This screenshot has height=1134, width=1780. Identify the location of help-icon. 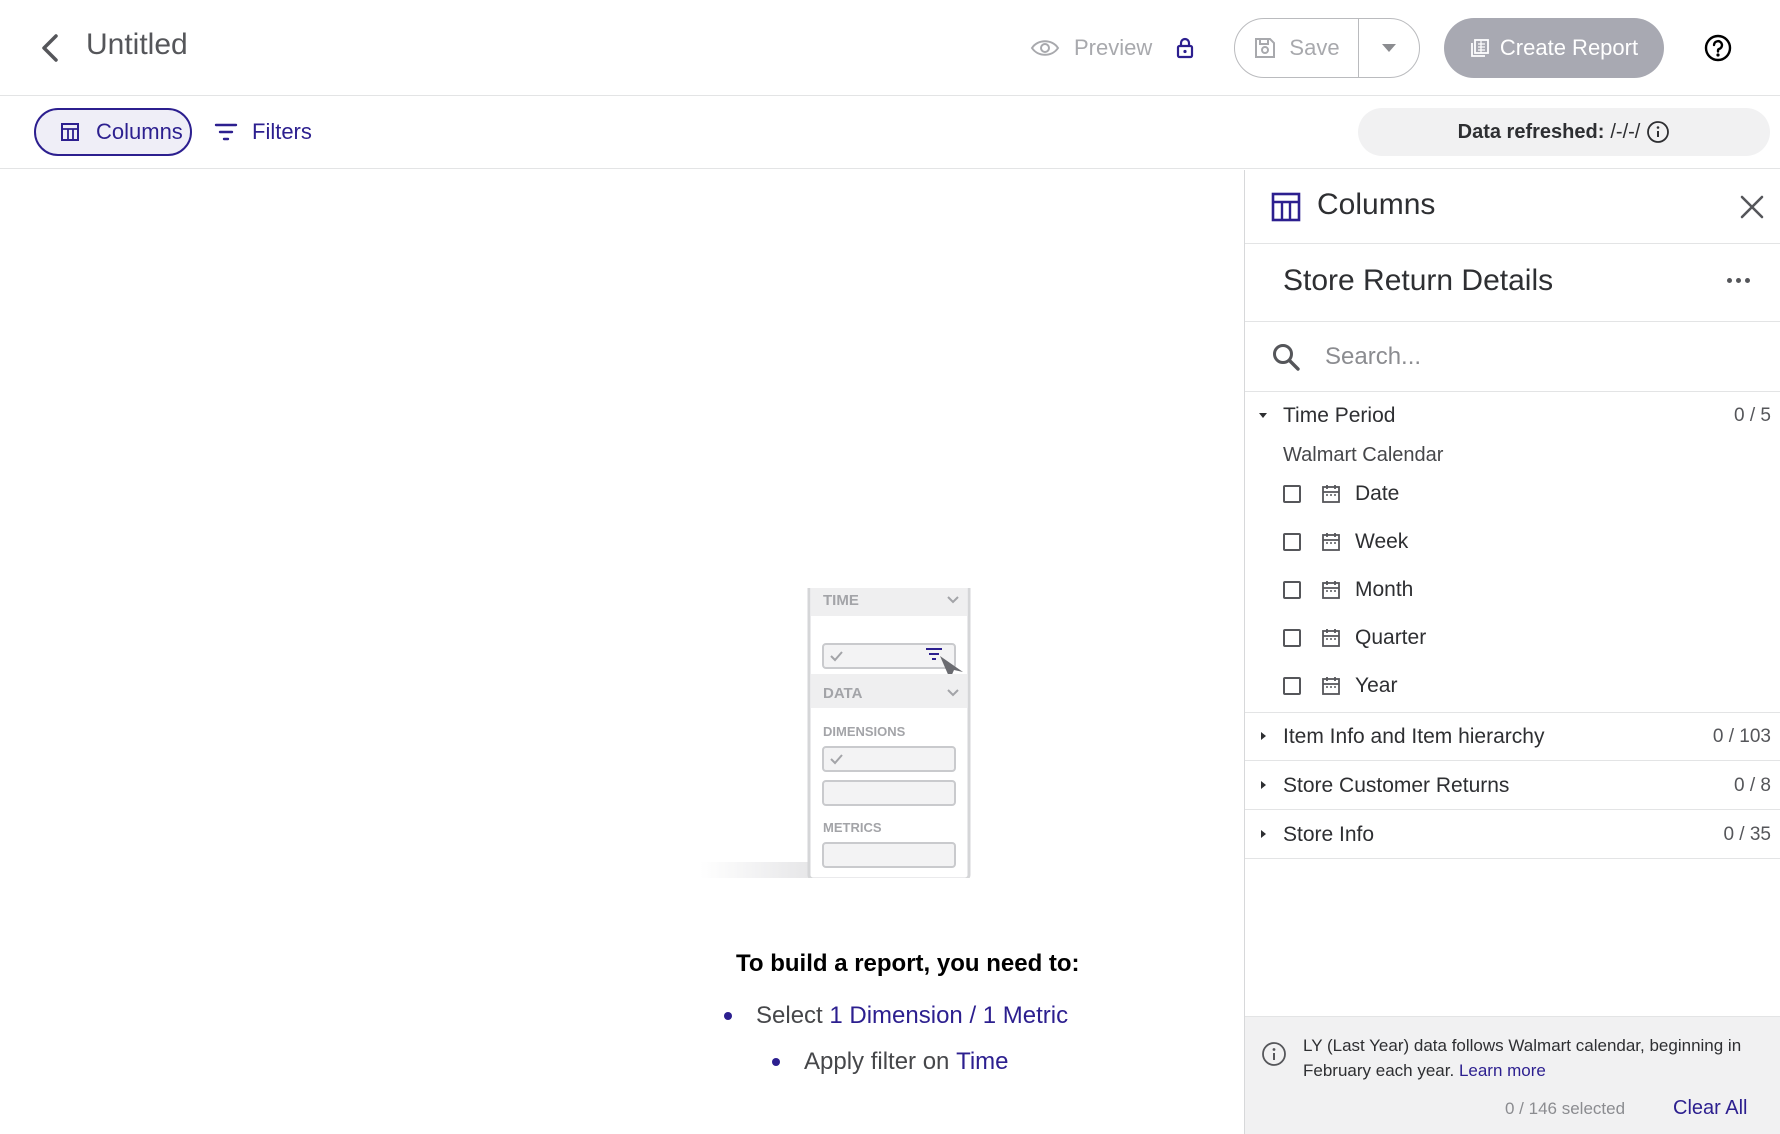
(1718, 48).